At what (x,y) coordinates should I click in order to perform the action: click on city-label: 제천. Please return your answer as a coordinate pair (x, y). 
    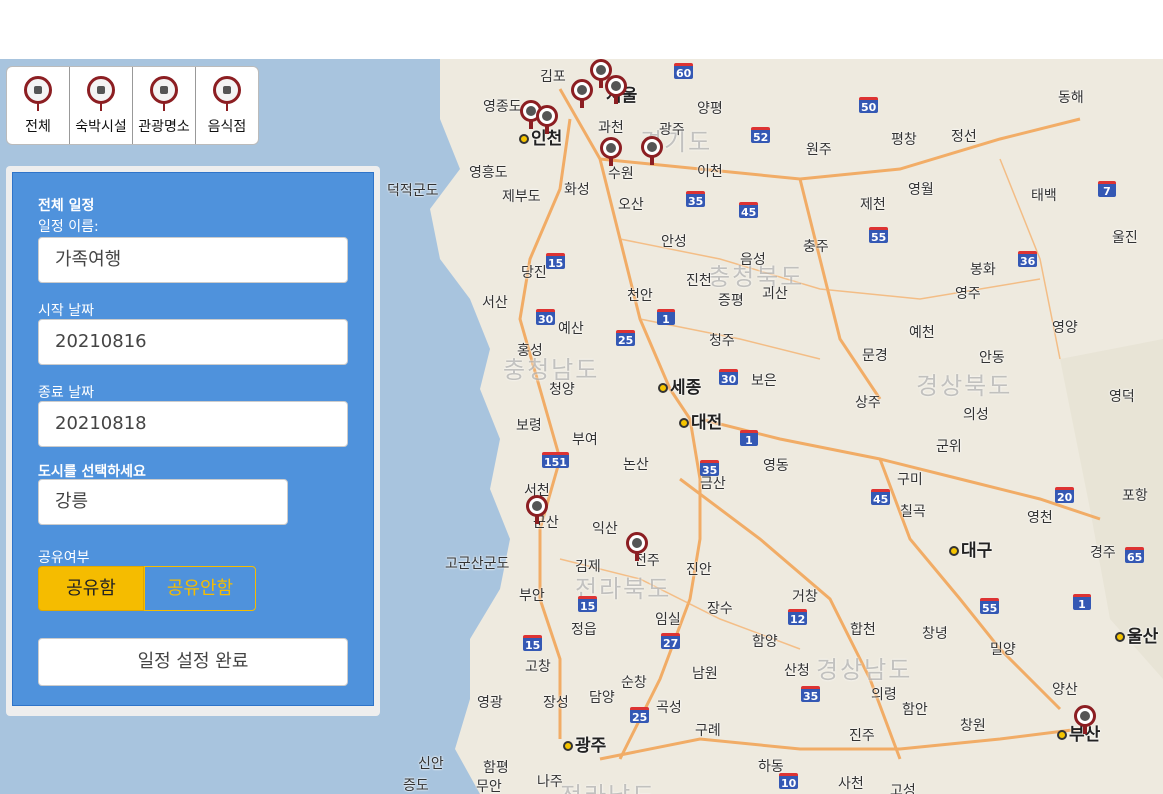
    Looking at the image, I should click on (873, 205).